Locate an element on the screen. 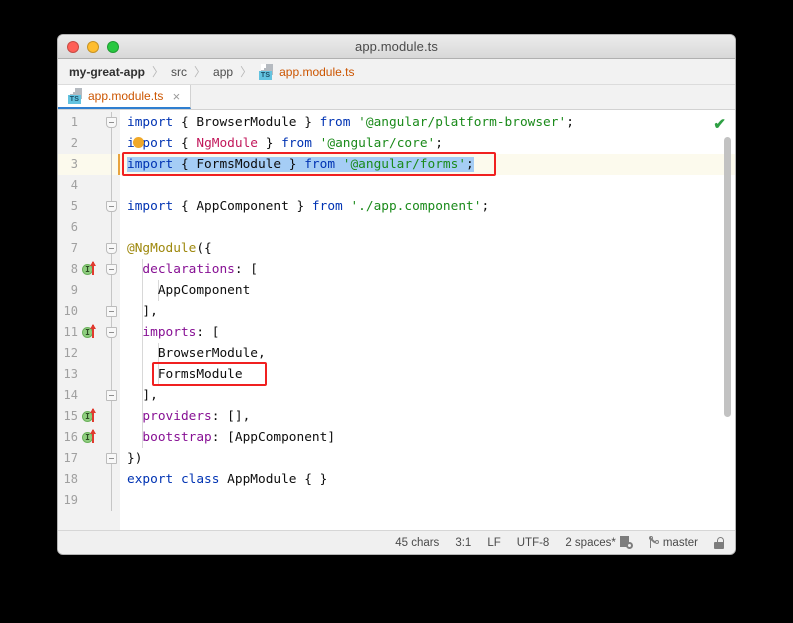  code-token: } is located at coordinates (270, 143).